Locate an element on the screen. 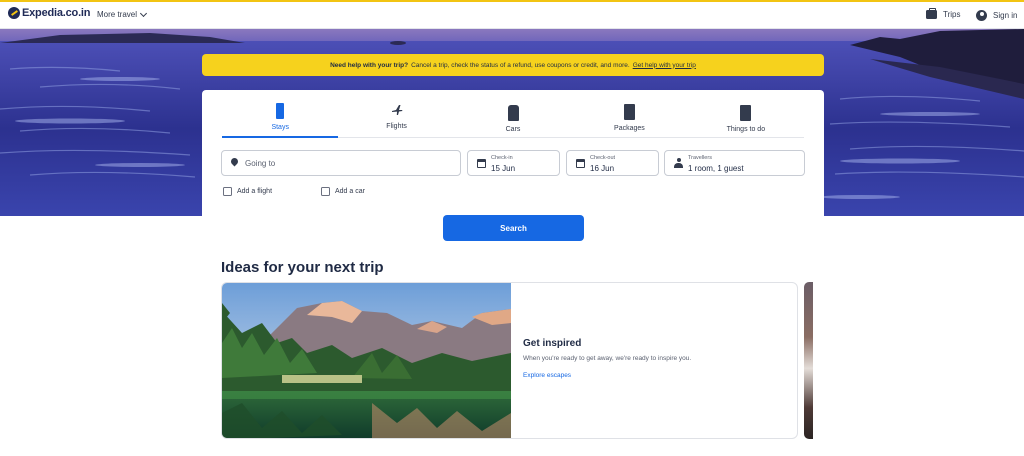 The height and width of the screenshot is (456, 1024). more-travel-menu: More travel is located at coordinates (122, 14).